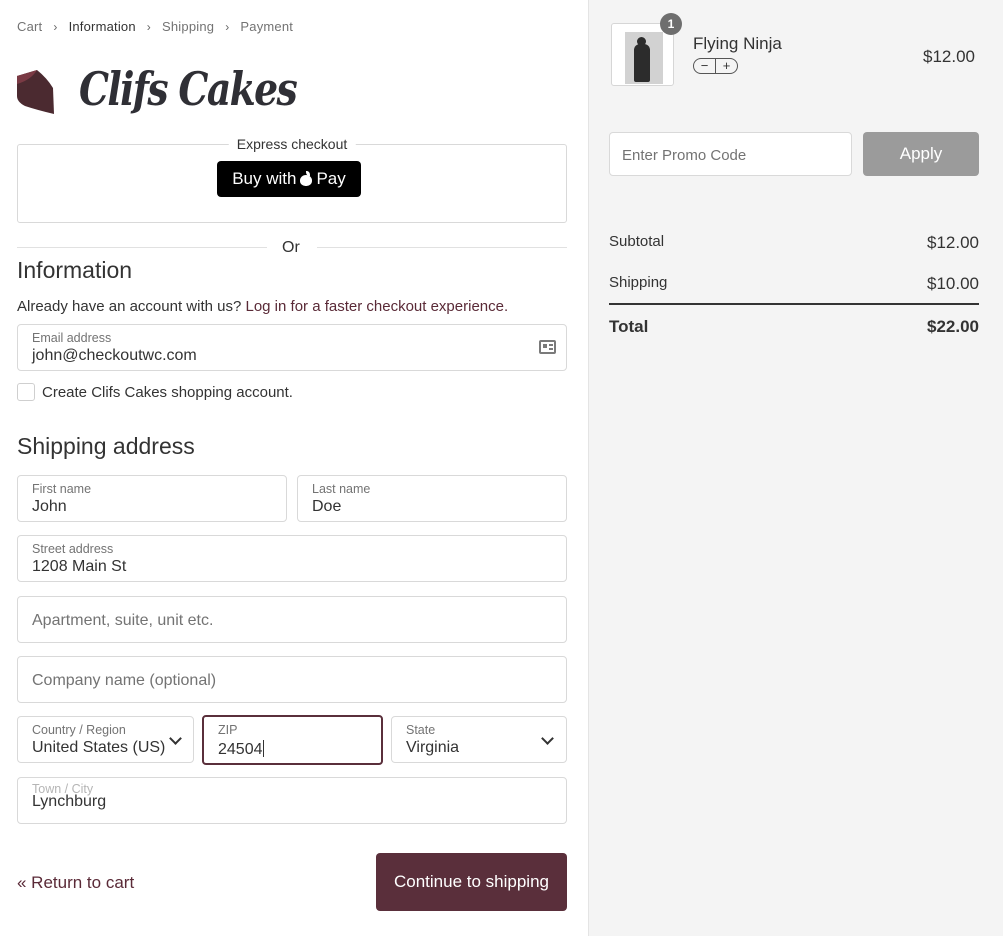  What do you see at coordinates (794, 304) in the screenshot?
I see `summary-divider` at bounding box center [794, 304].